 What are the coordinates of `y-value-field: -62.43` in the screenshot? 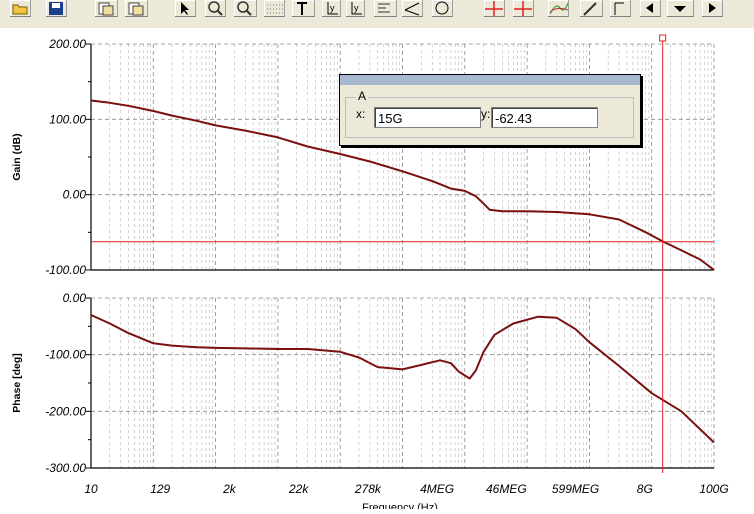 It's located at (544, 117).